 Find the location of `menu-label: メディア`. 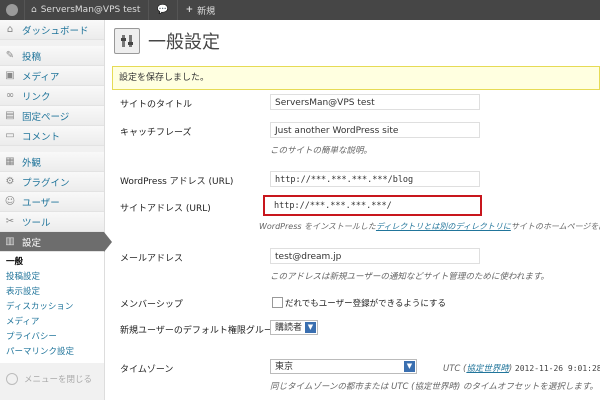

menu-label: メディア is located at coordinates (41, 77).